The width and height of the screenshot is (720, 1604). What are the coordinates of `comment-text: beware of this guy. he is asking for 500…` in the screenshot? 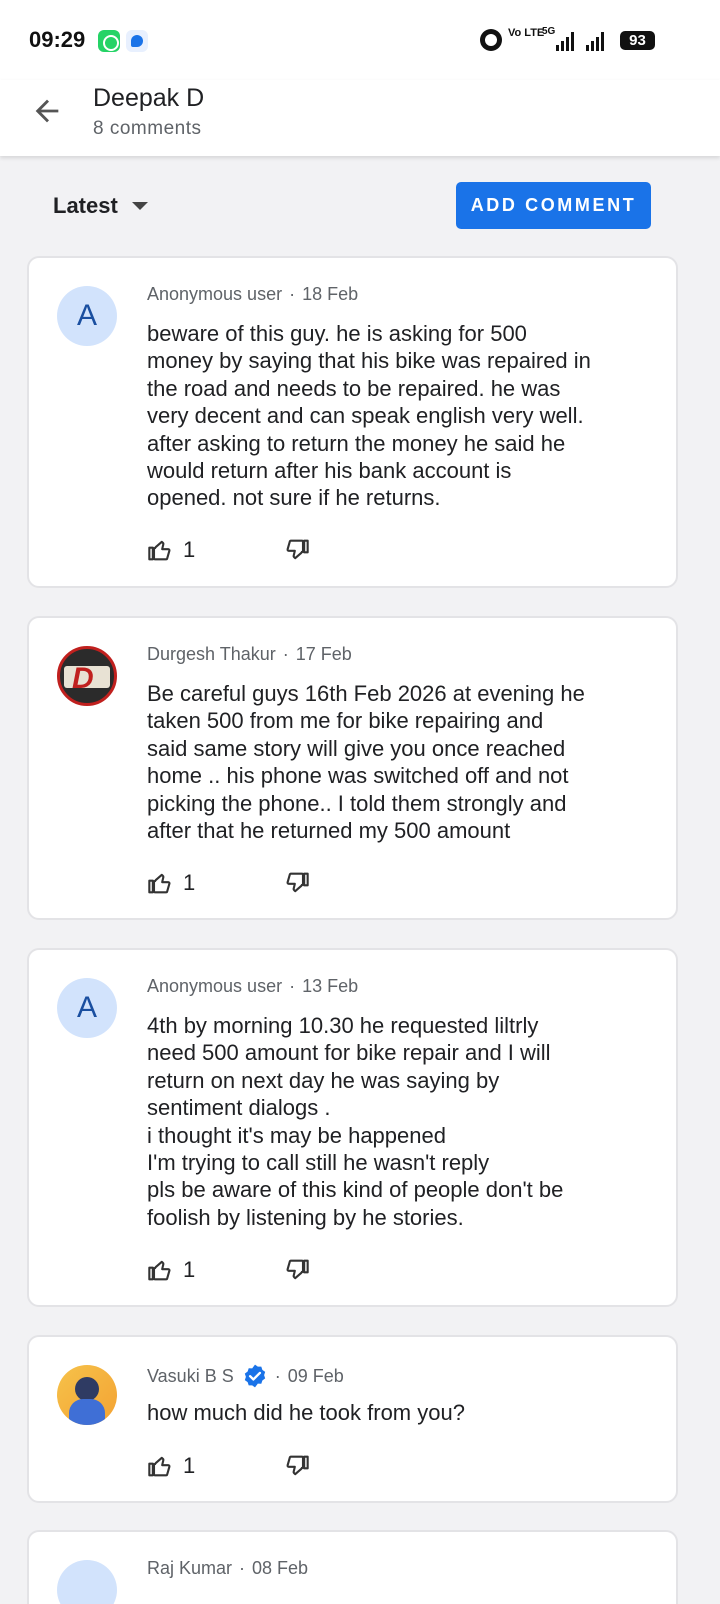 It's located at (369, 416).